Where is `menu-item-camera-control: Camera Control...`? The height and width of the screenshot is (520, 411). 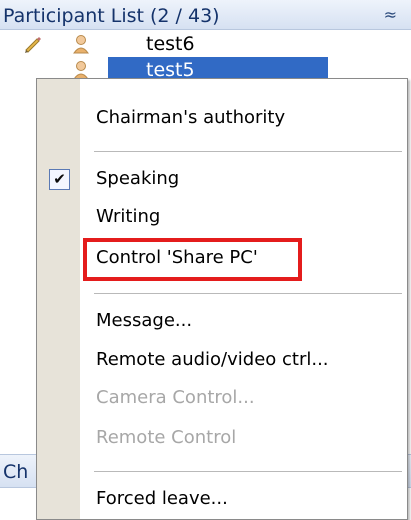
menu-item-camera-control: Camera Control... is located at coordinates (222, 399).